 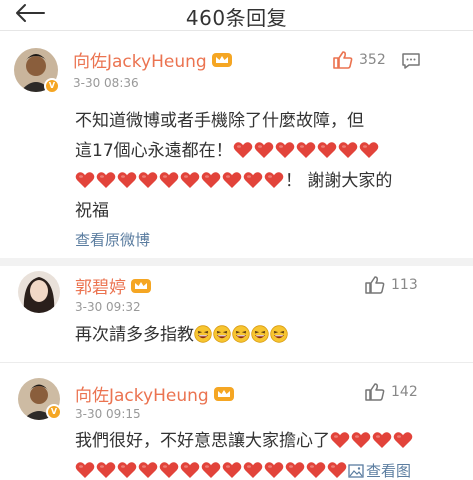 What do you see at coordinates (108, 414) in the screenshot?
I see `comment-time: 3-30 09:15` at bounding box center [108, 414].